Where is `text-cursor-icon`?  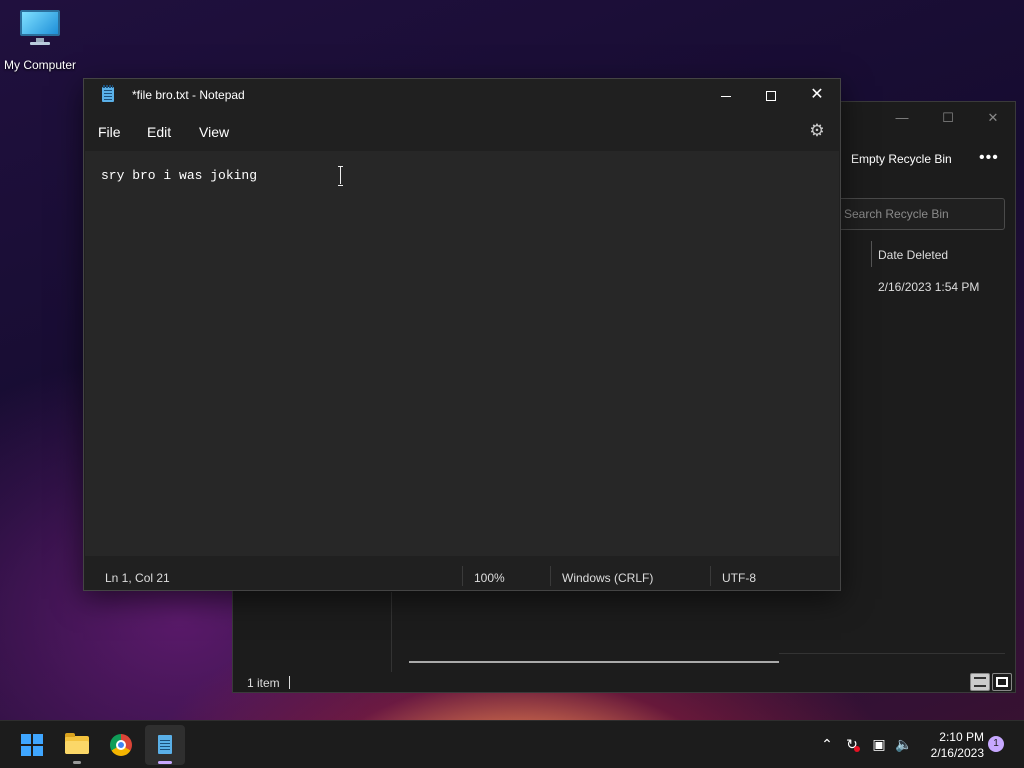
text-cursor-icon is located at coordinates (341, 176).